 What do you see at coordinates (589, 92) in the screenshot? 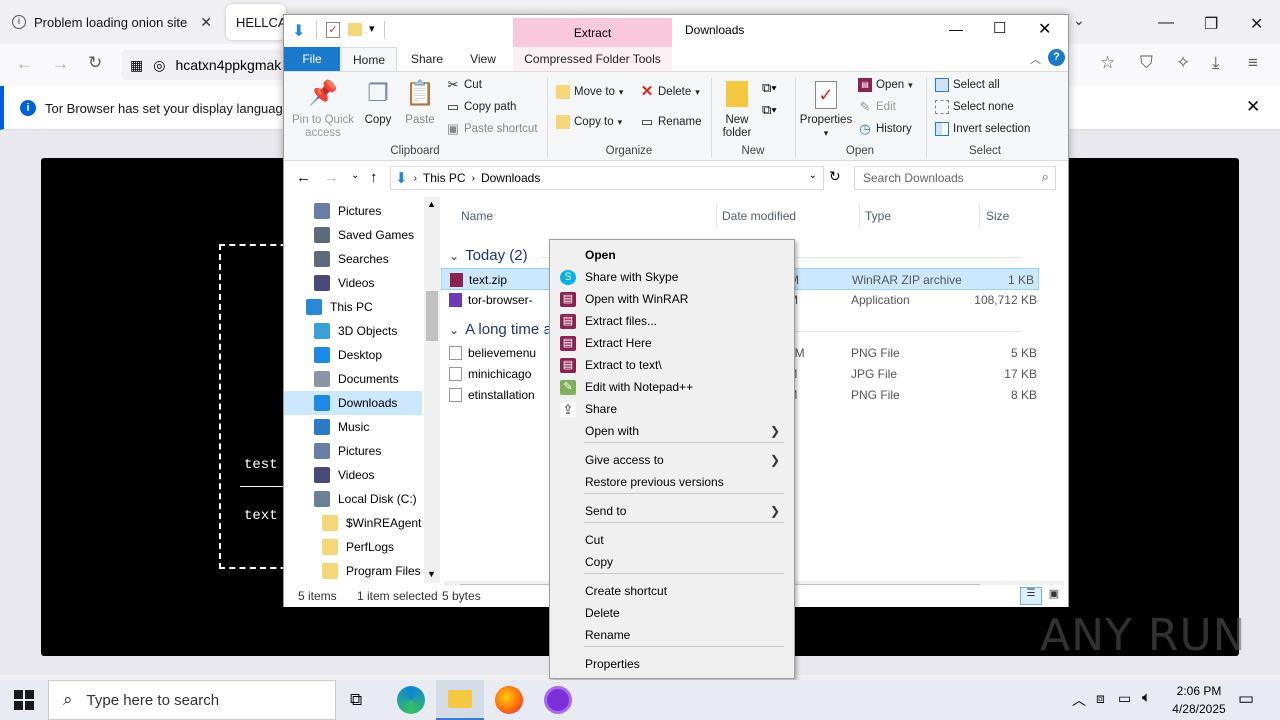
I see `move-to-button: Move to ▾` at bounding box center [589, 92].